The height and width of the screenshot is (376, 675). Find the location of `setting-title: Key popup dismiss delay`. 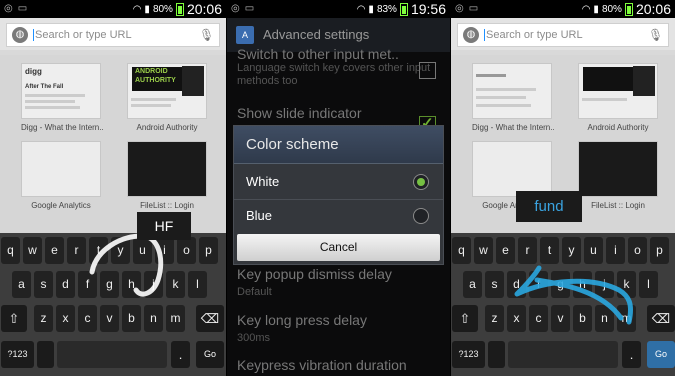

setting-title: Key popup dismiss delay is located at coordinates (314, 274).